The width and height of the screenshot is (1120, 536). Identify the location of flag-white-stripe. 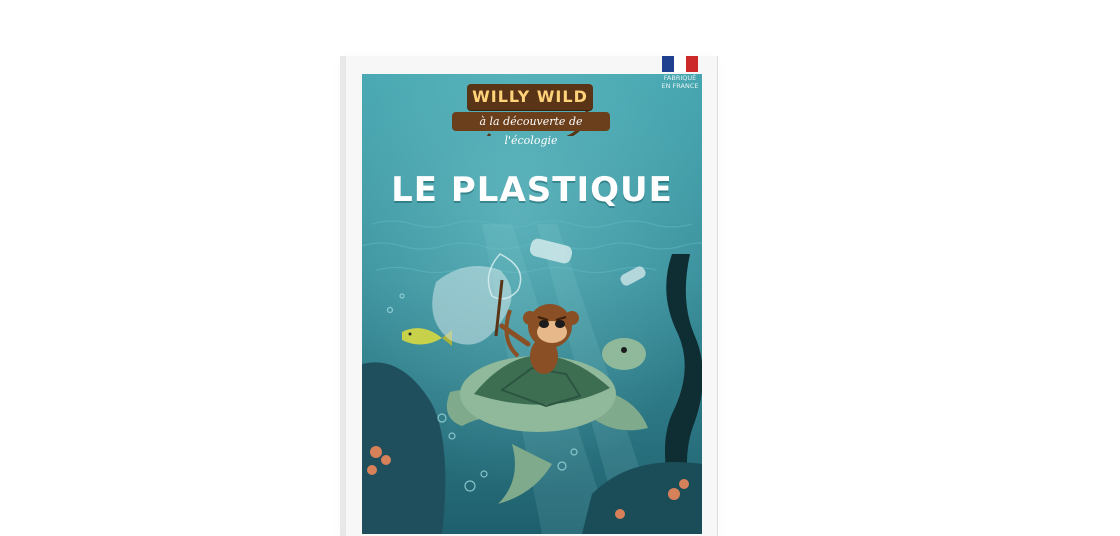
(680, 64).